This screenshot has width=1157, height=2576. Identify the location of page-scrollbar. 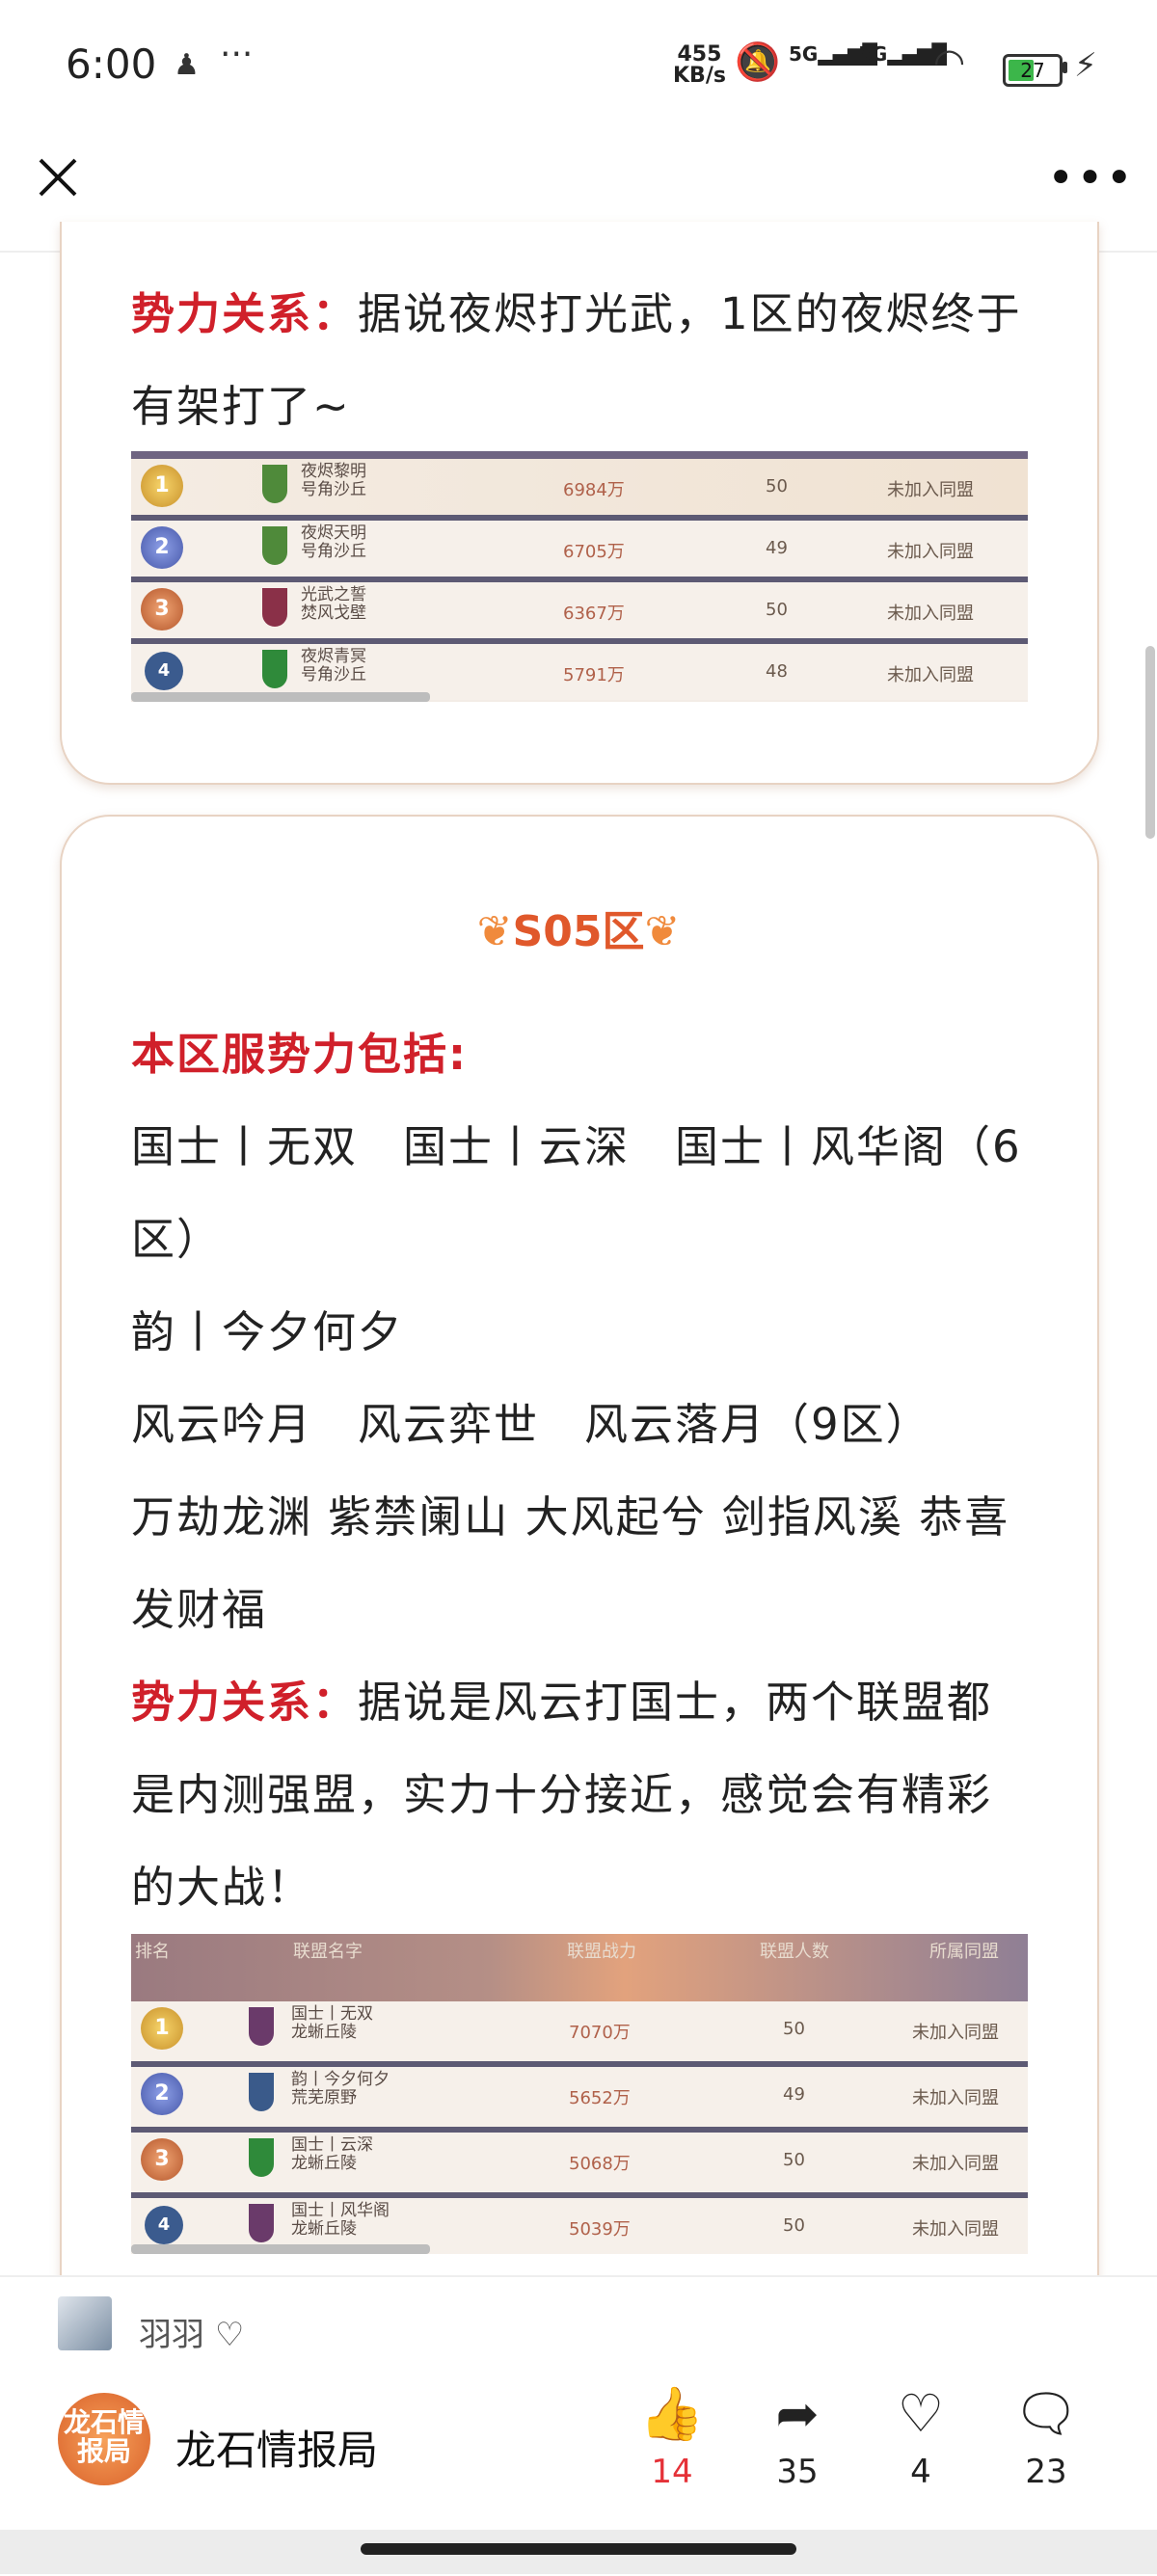
(1150, 742).